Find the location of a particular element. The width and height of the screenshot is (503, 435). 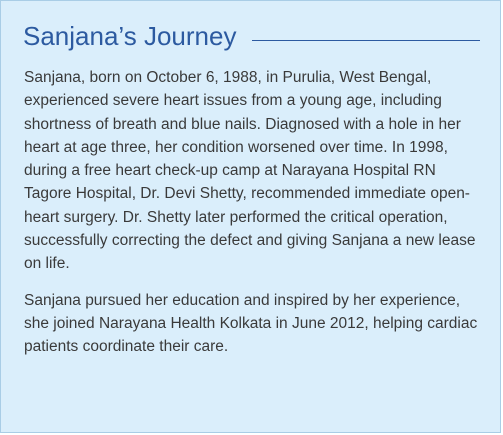

story-header: Sanjana’s Journey is located at coordinates (251, 36).